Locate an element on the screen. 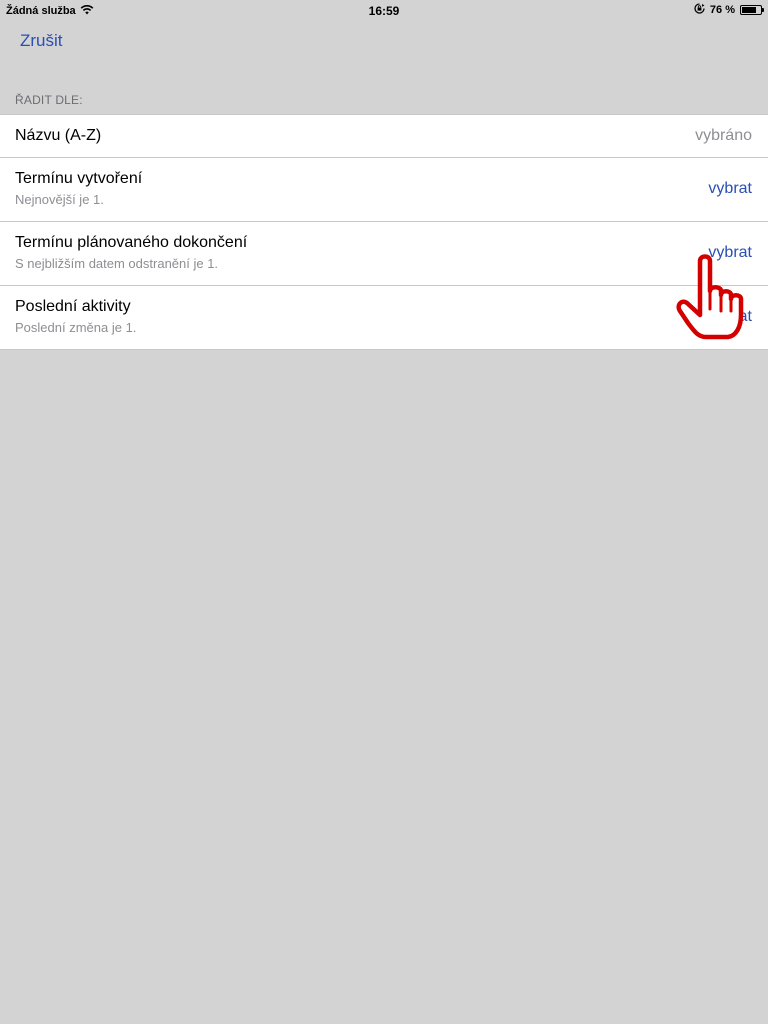 Image resolution: width=768 pixels, height=1024 pixels. battery-icon is located at coordinates (752, 10).